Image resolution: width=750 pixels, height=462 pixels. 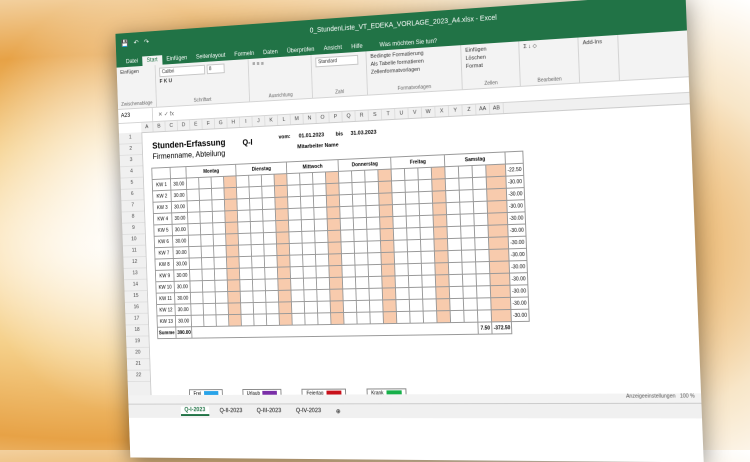 What do you see at coordinates (132, 206) in the screenshot?
I see `row-header: 7` at bounding box center [132, 206].